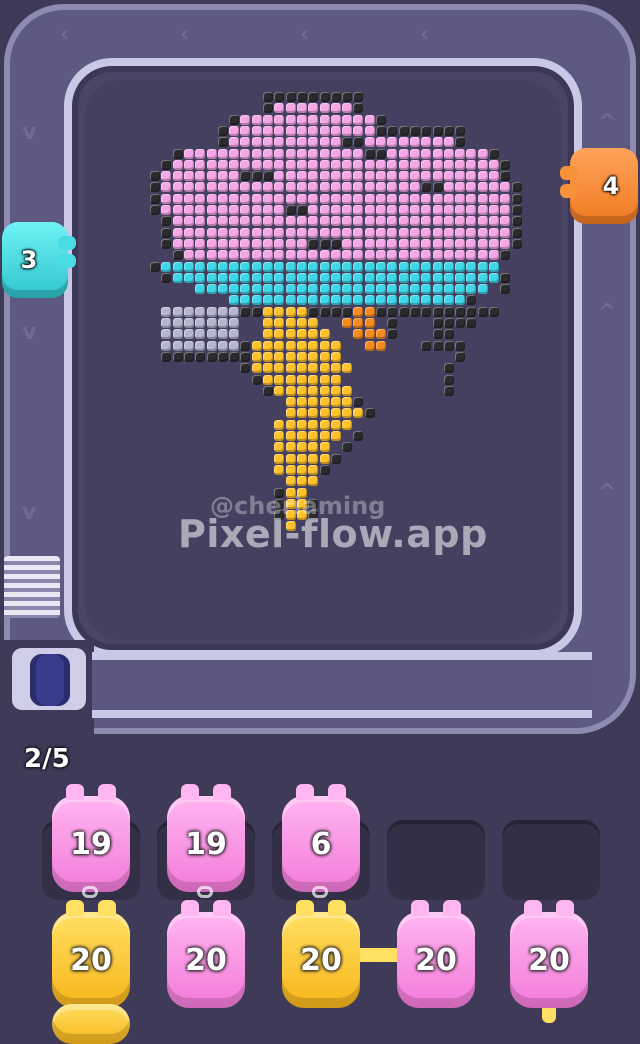 The width and height of the screenshot is (640, 1044). I want to click on track-chevron-icon: ‹, so click(65, 34).